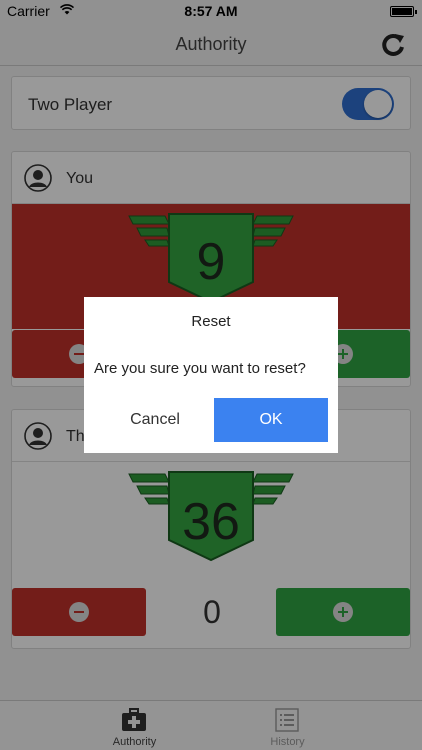 The image size is (422, 750). I want to click on cancel-button: Cancel, so click(155, 420).